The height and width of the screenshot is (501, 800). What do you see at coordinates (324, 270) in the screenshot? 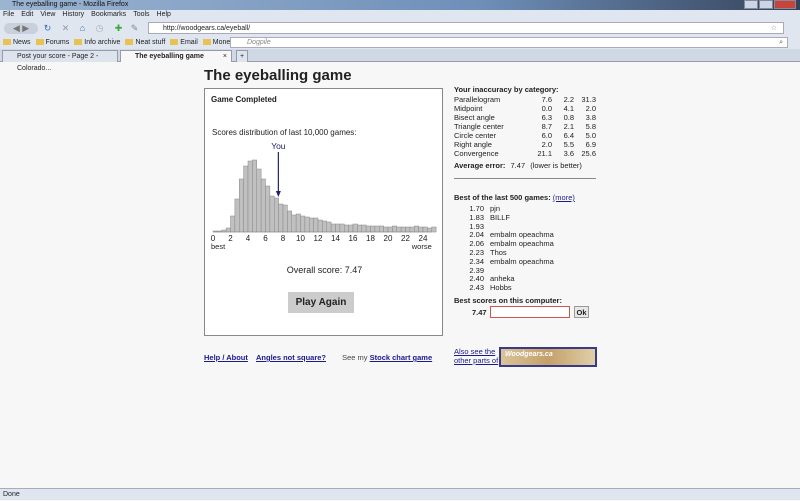
I see `overall-score: Overall score: 7.47` at bounding box center [324, 270].